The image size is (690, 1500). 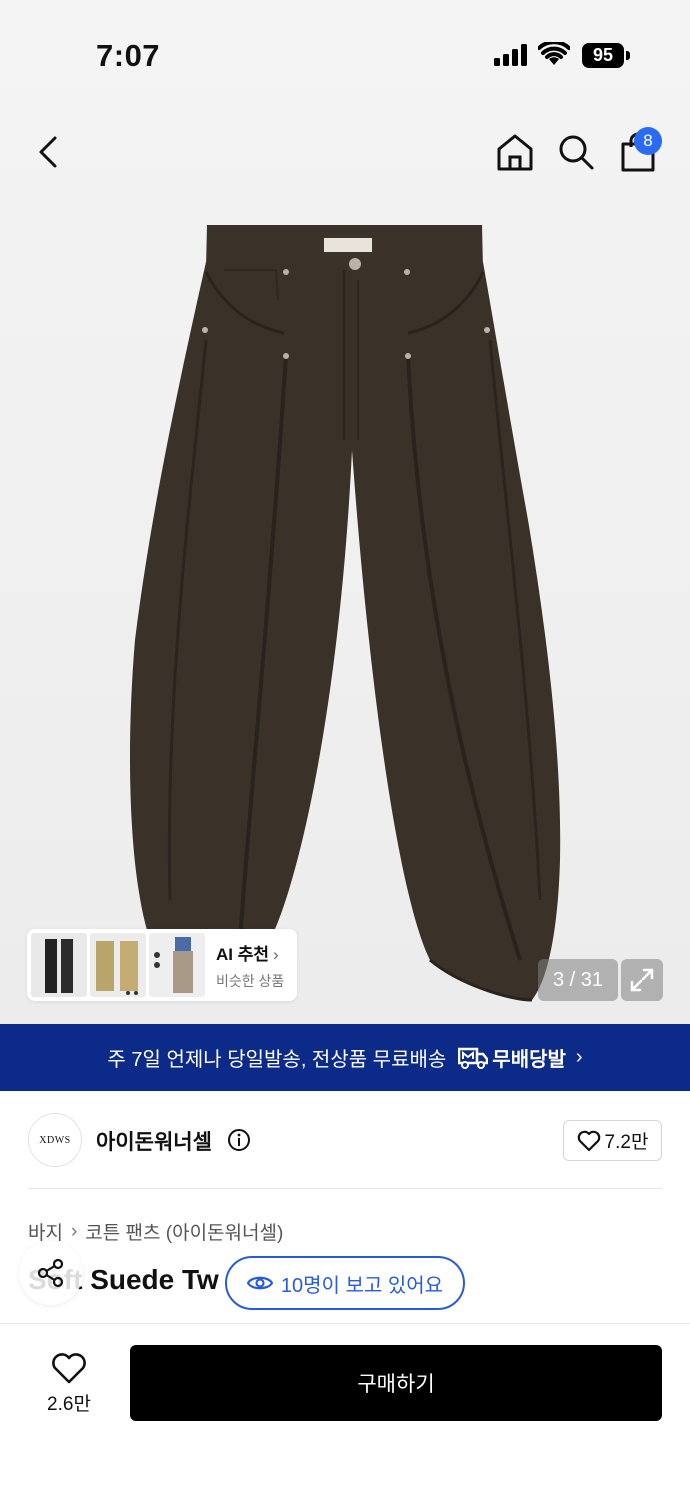 What do you see at coordinates (578, 980) in the screenshot?
I see `image-counter: 3 / 31` at bounding box center [578, 980].